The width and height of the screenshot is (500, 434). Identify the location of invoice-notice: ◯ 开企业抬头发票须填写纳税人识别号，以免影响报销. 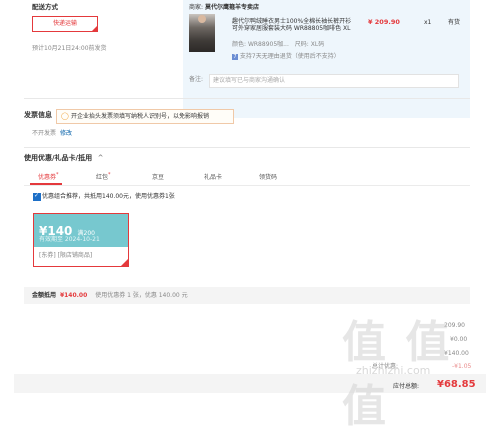
(145, 116).